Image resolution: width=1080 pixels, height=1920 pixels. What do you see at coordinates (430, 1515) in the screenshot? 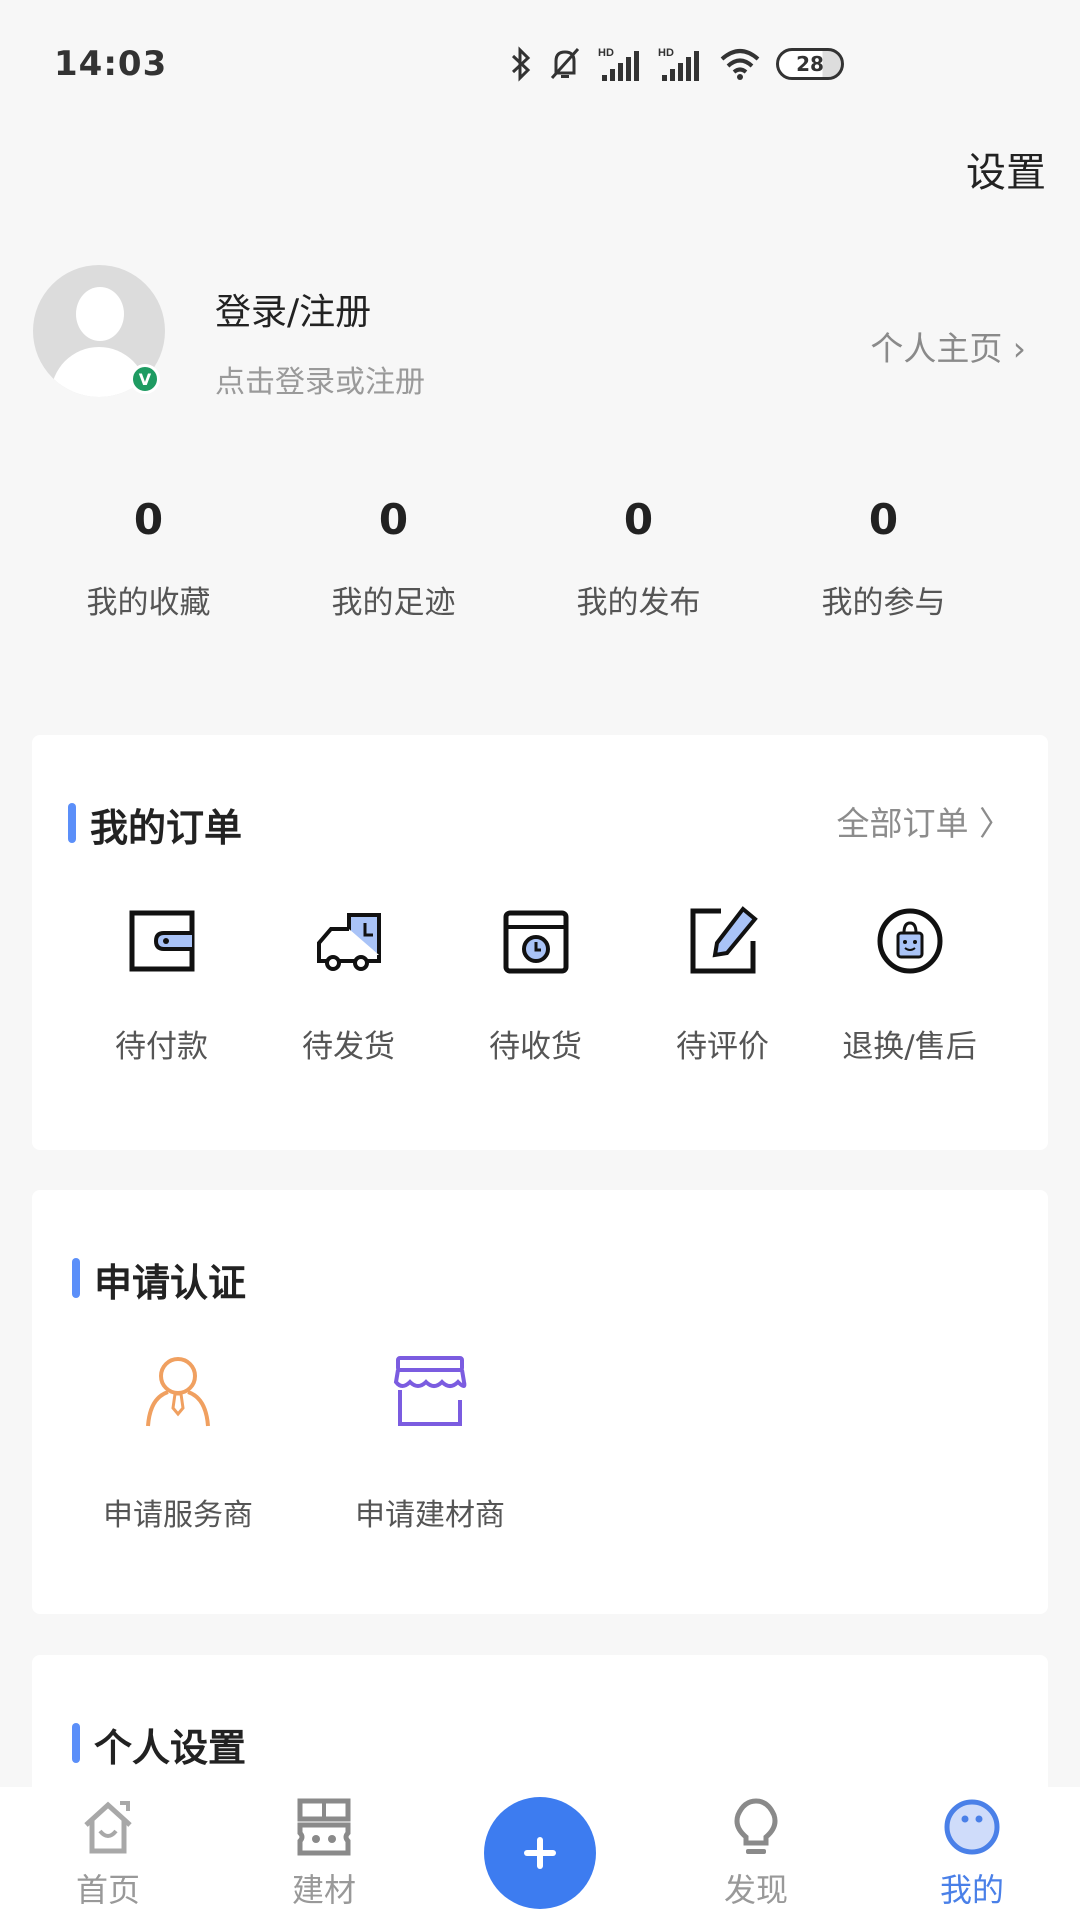
I see `cert-label: 申请建材商` at bounding box center [430, 1515].